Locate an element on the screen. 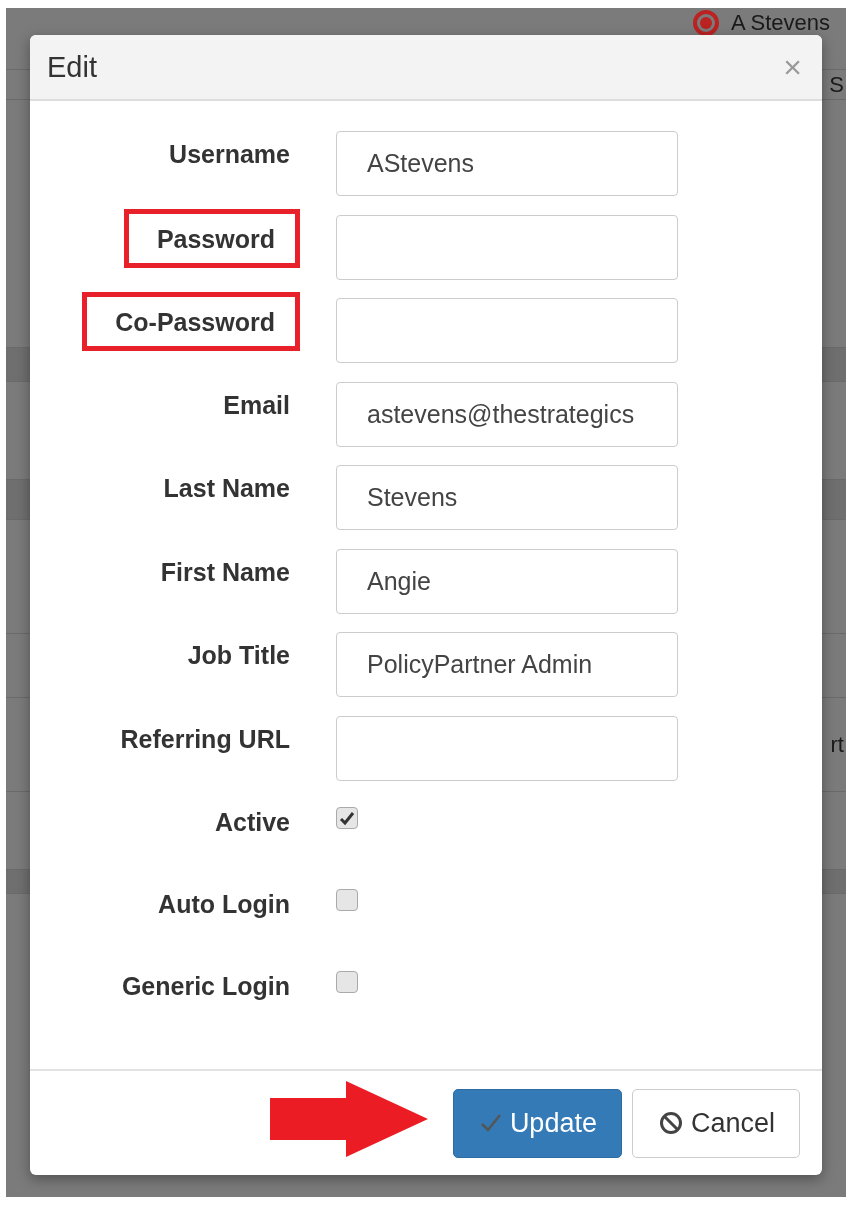  field-label: Referring URL is located at coordinates (205, 738).